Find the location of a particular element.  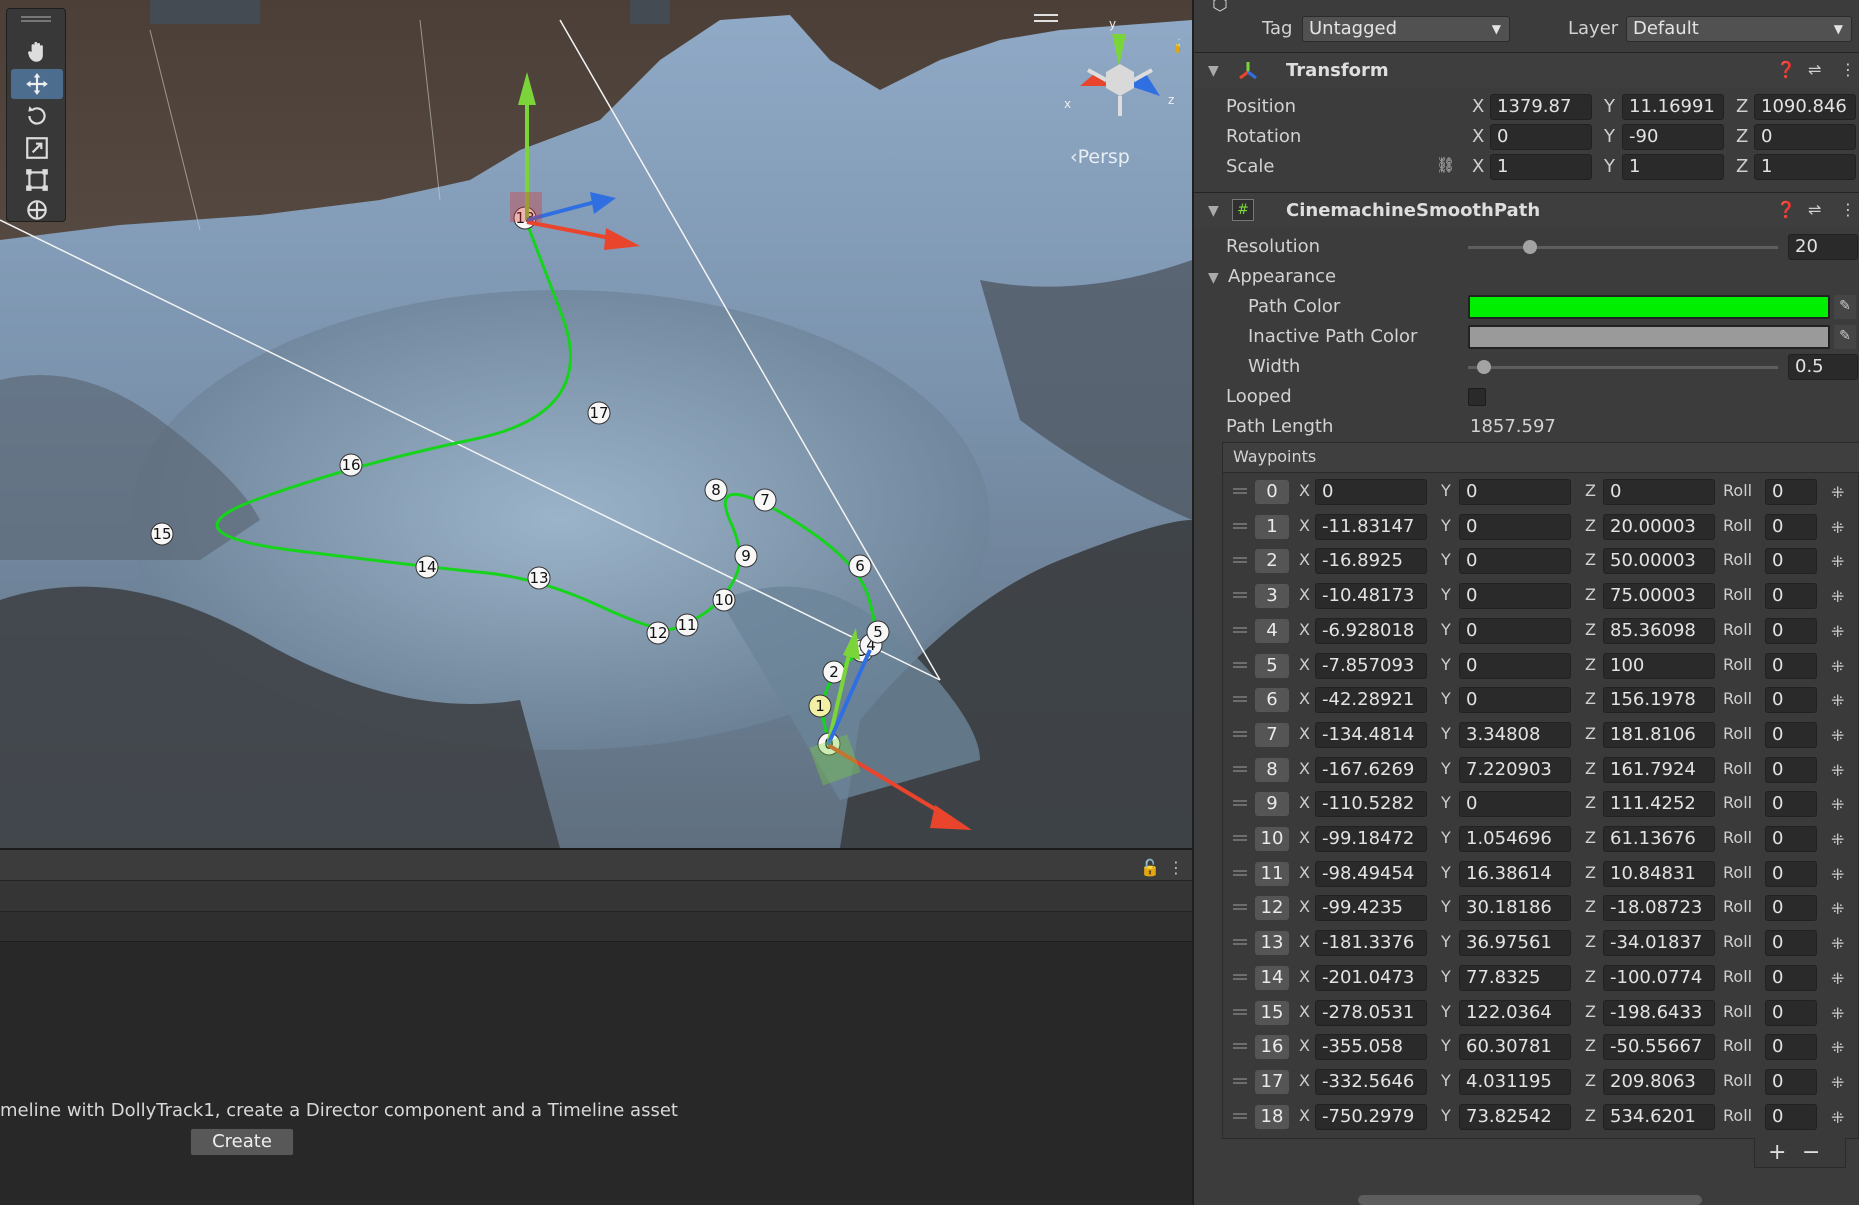

resolution-slider-track is located at coordinates (1623, 247).